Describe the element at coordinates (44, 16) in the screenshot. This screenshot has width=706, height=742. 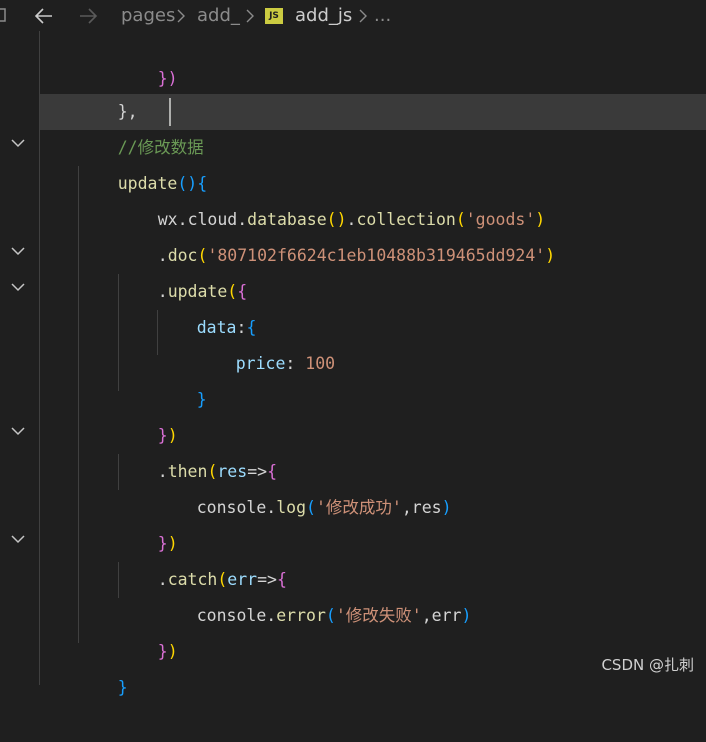
I see `arrow-left-icon` at that location.